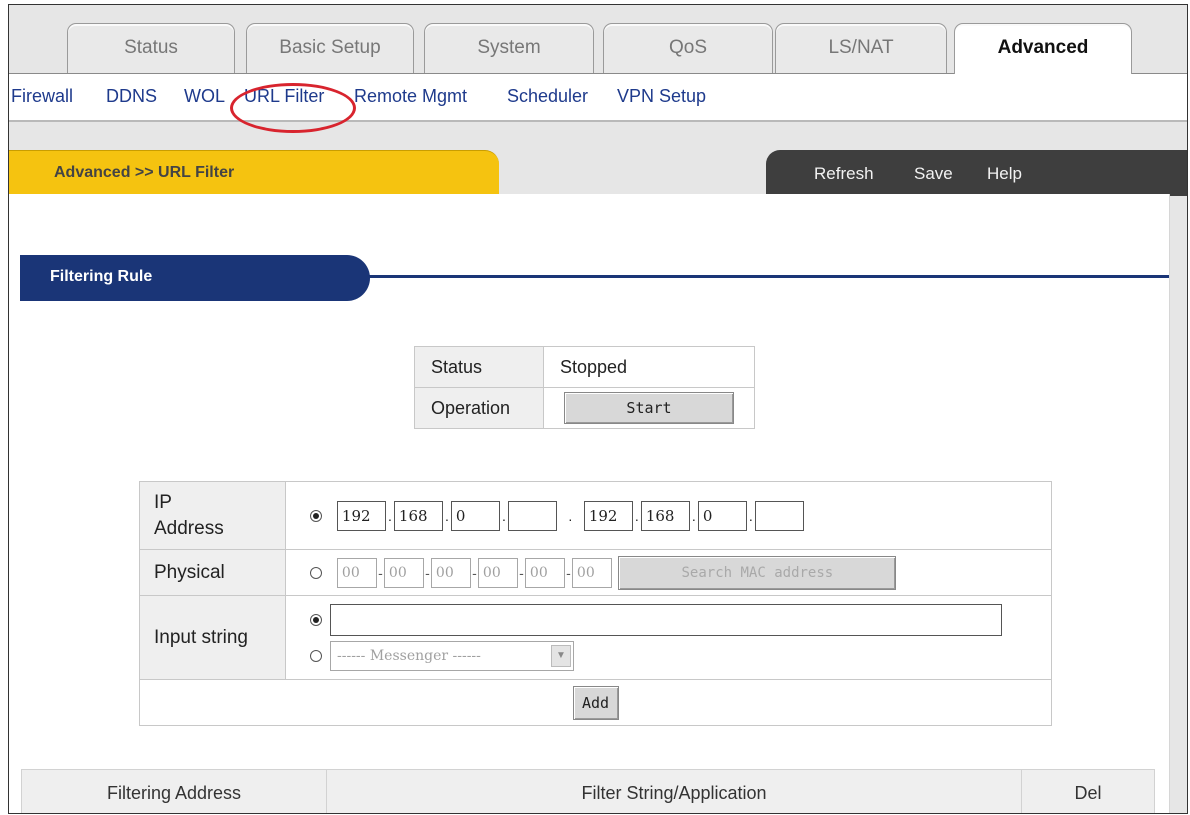 The height and width of the screenshot is (815, 1190). I want to click on nav-vpn-setup: VPN Setup, so click(661, 96).